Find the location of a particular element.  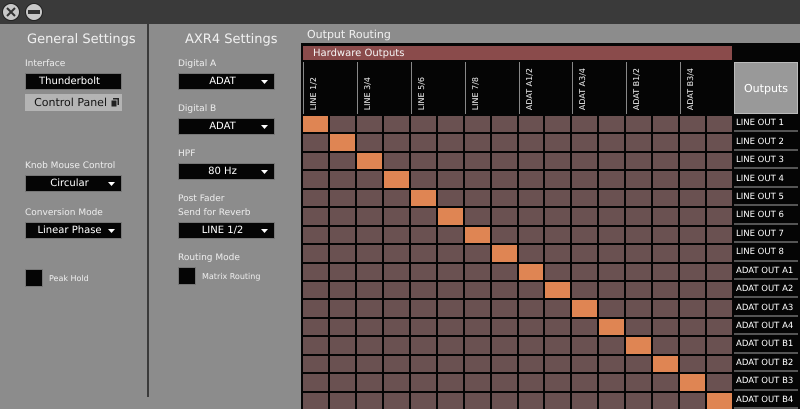

checkbox is located at coordinates (34, 278).